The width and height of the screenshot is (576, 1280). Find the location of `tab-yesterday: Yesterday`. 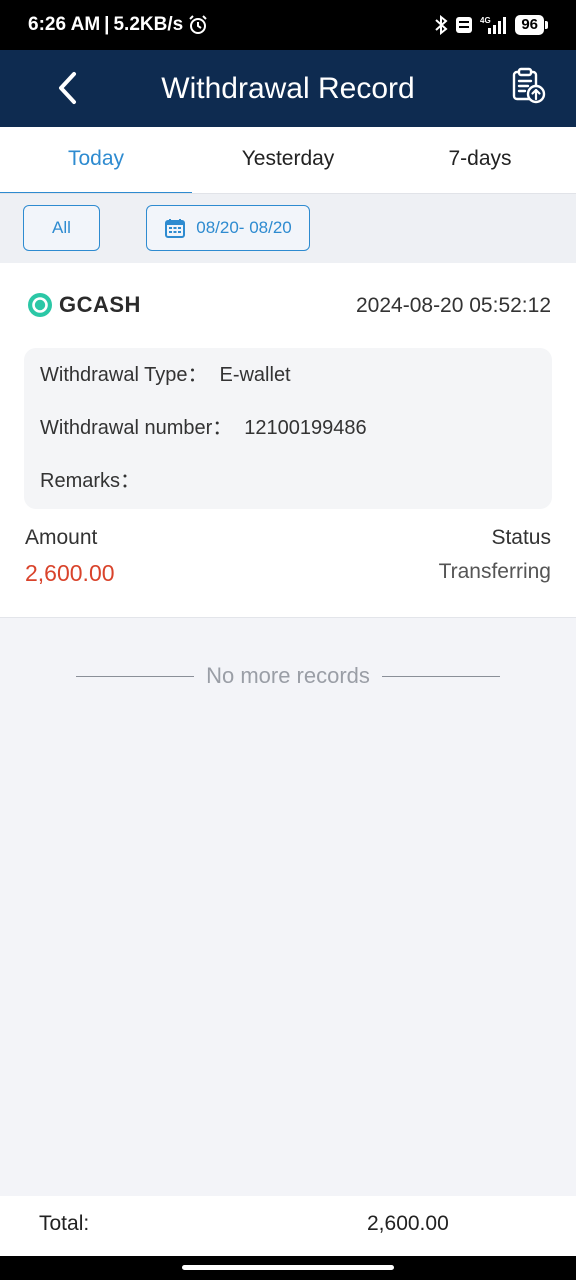

tab-yesterday: Yesterday is located at coordinates (288, 160).